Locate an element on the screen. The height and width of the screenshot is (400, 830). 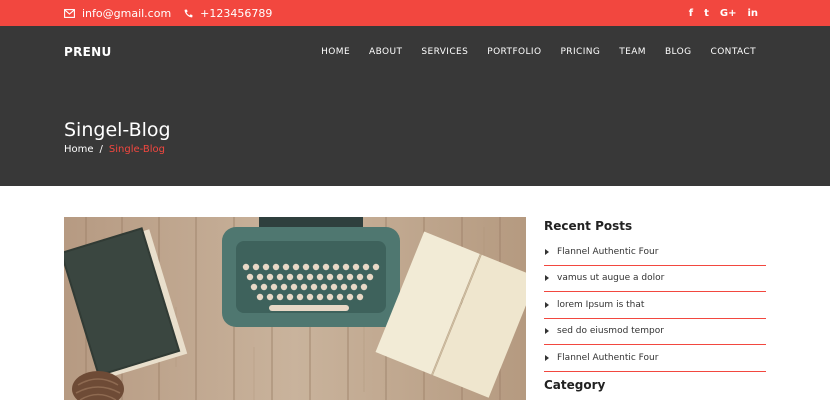
page-title: Singel-Blog is located at coordinates (117, 130).